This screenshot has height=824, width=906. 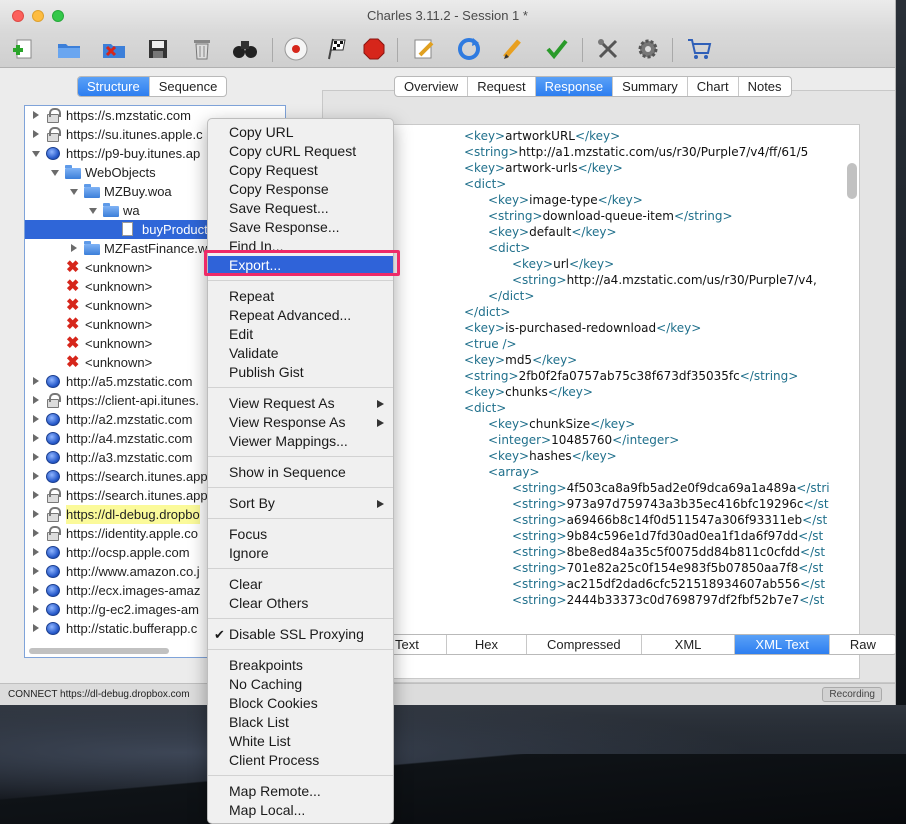 What do you see at coordinates (114, 49) in the screenshot?
I see `close-session-icon` at bounding box center [114, 49].